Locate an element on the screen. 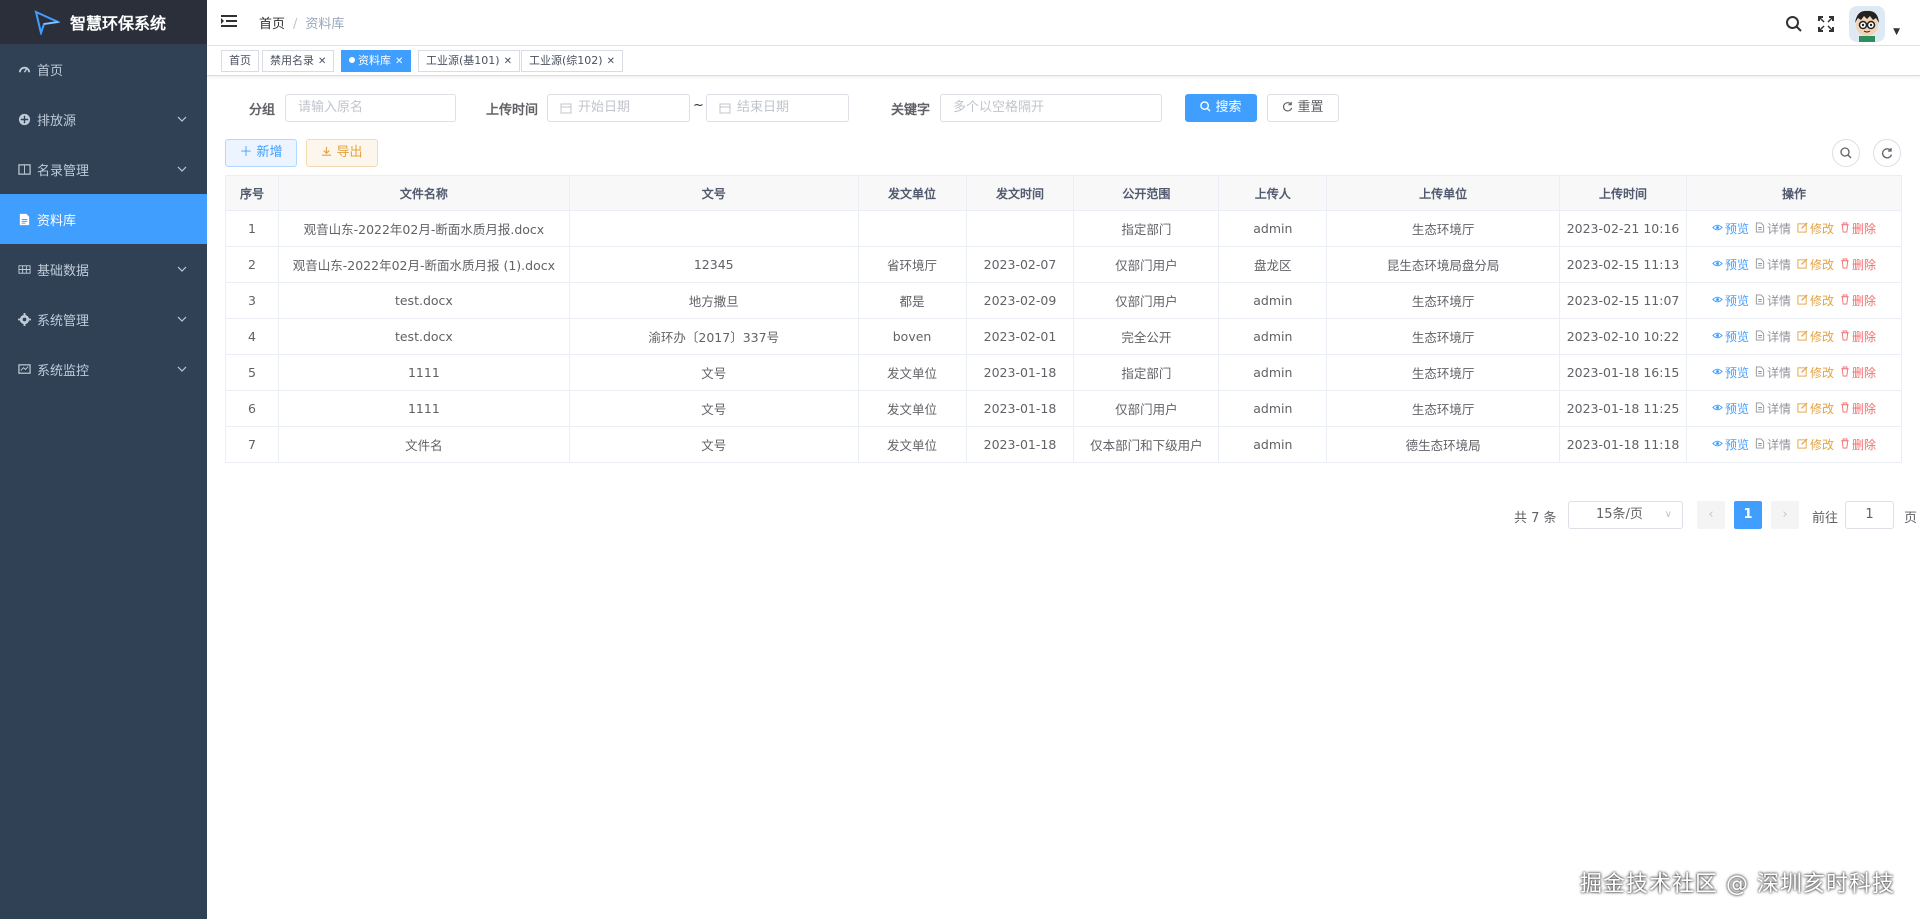 The height and width of the screenshot is (919, 1920). tab-label: 资料库 is located at coordinates (374, 60).